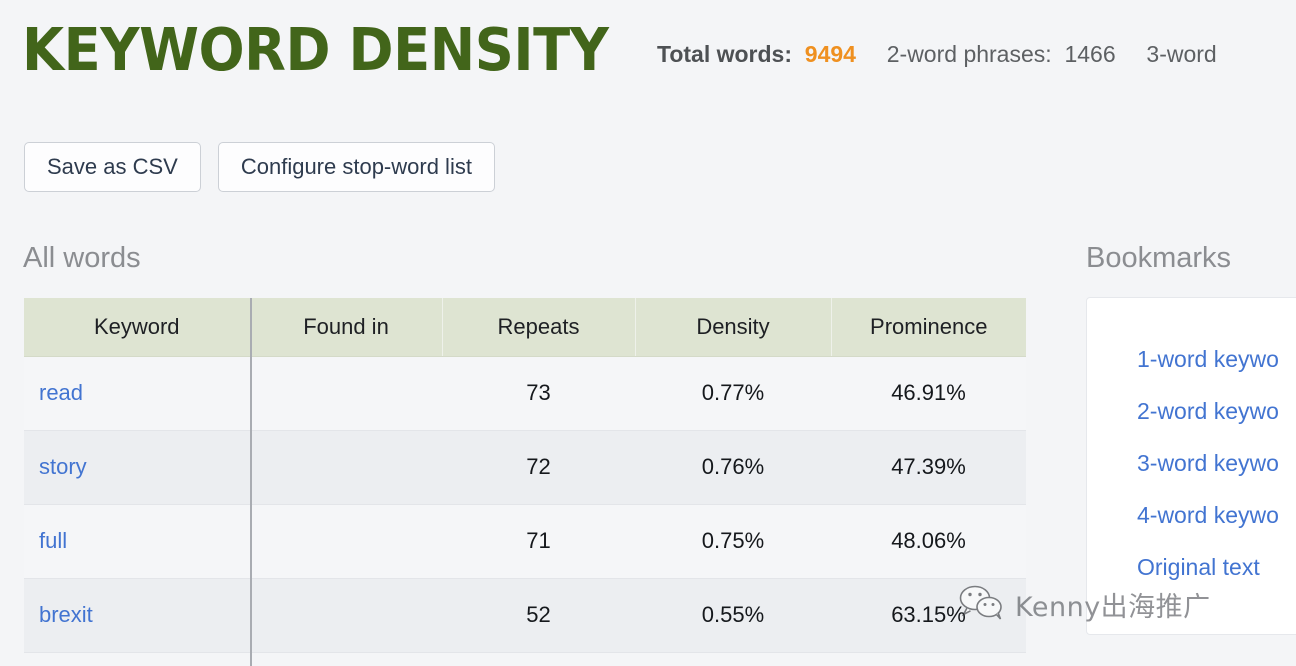 The height and width of the screenshot is (666, 1296). What do you see at coordinates (1208, 515) in the screenshot?
I see `bookmark-link-4-word: 4-word keywo` at bounding box center [1208, 515].